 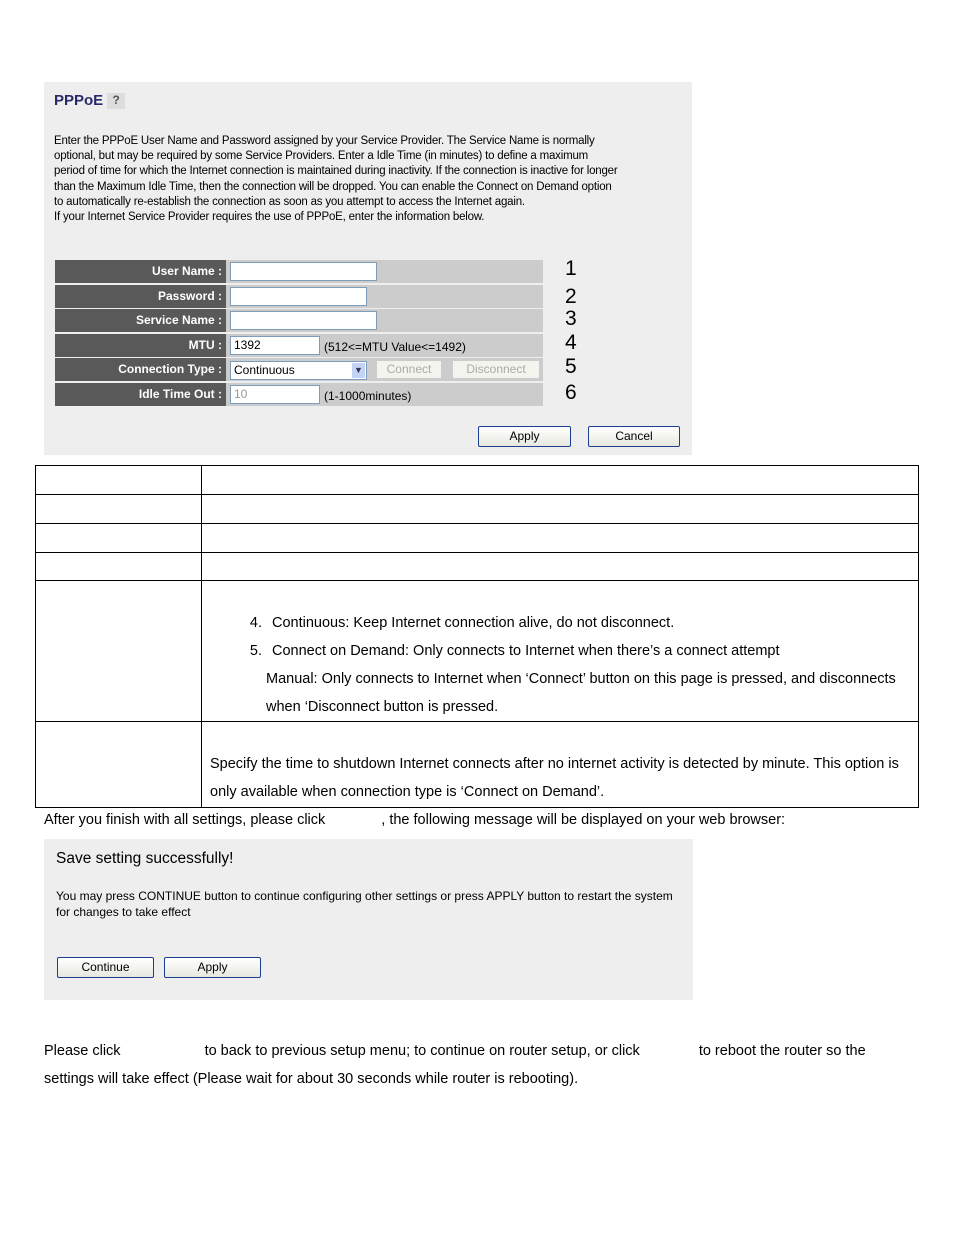 What do you see at coordinates (275, 345) in the screenshot?
I see `mtu-input: 1392` at bounding box center [275, 345].